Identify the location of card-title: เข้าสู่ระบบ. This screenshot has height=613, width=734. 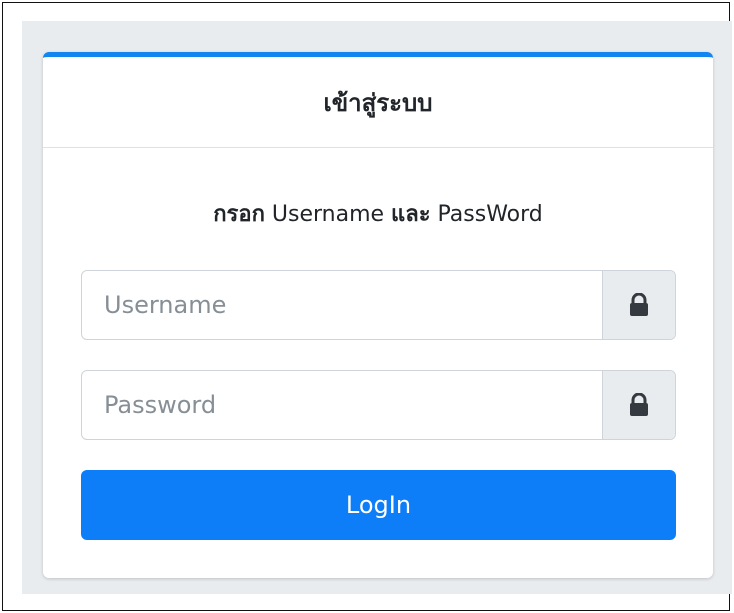
(378, 102).